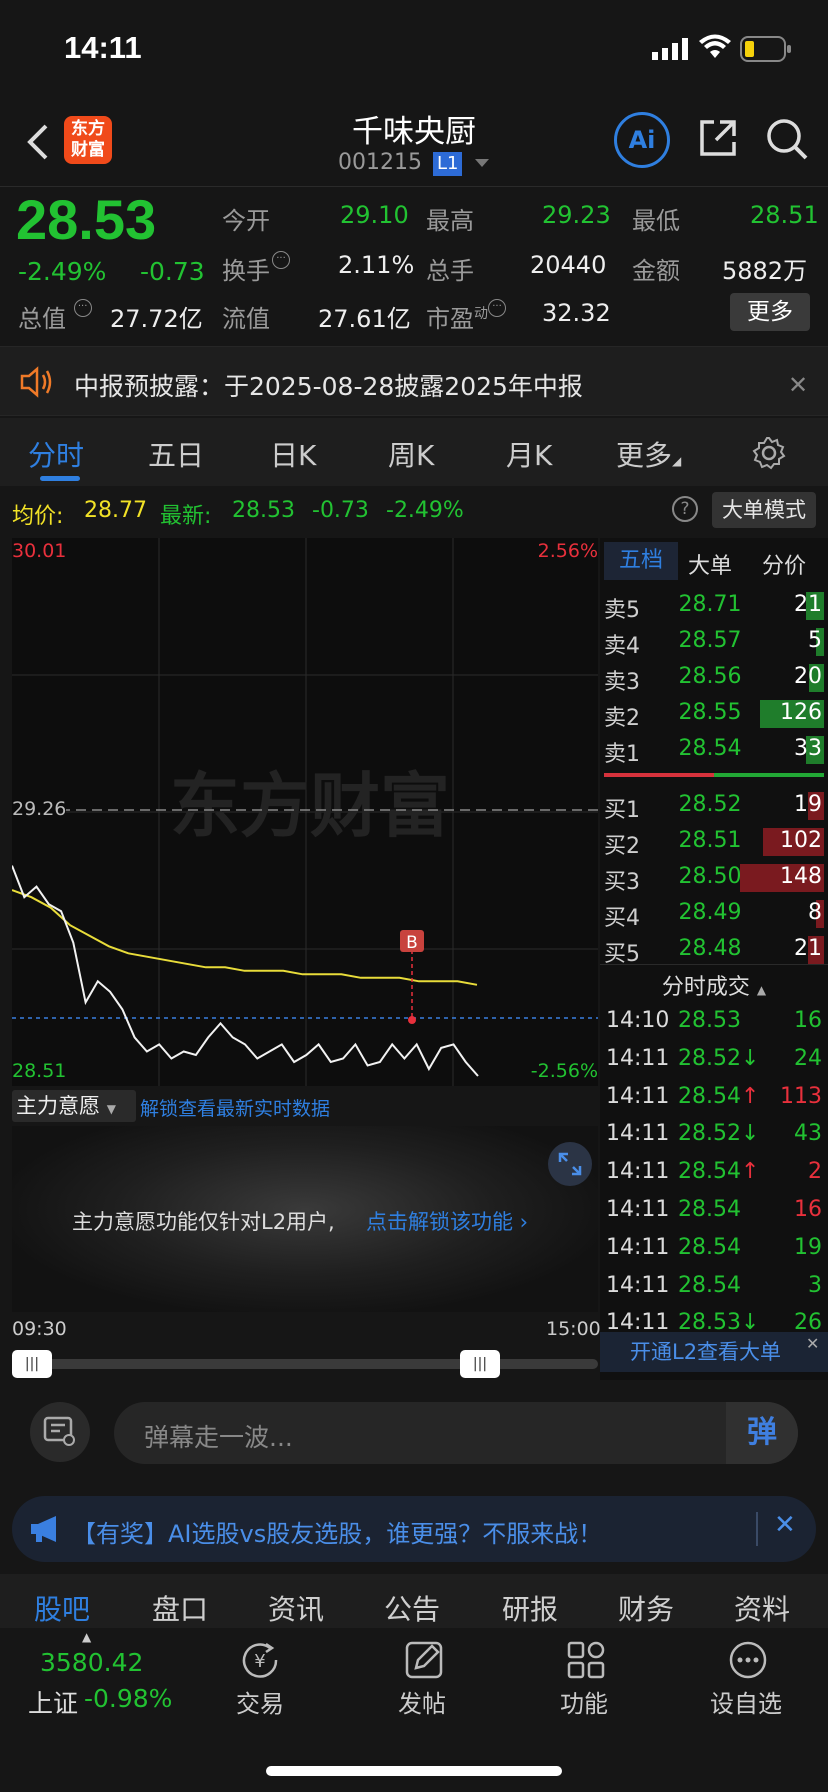 This screenshot has height=1792, width=828. I want to click on buy-marker: B, so click(412, 943).